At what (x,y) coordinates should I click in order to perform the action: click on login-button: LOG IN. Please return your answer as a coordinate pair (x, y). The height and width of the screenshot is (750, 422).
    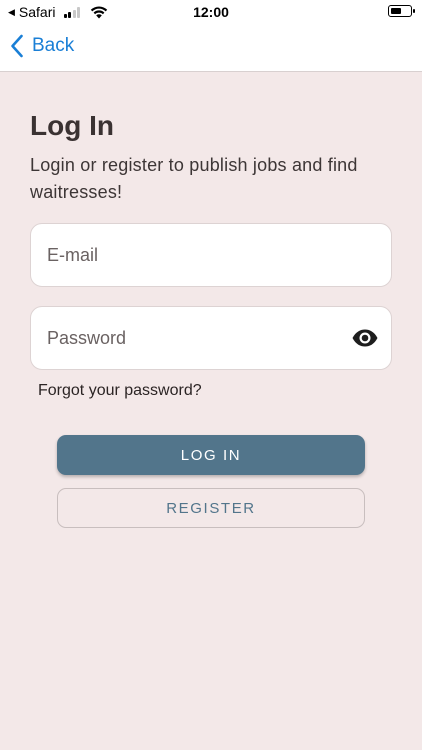
    Looking at the image, I should click on (211, 455).